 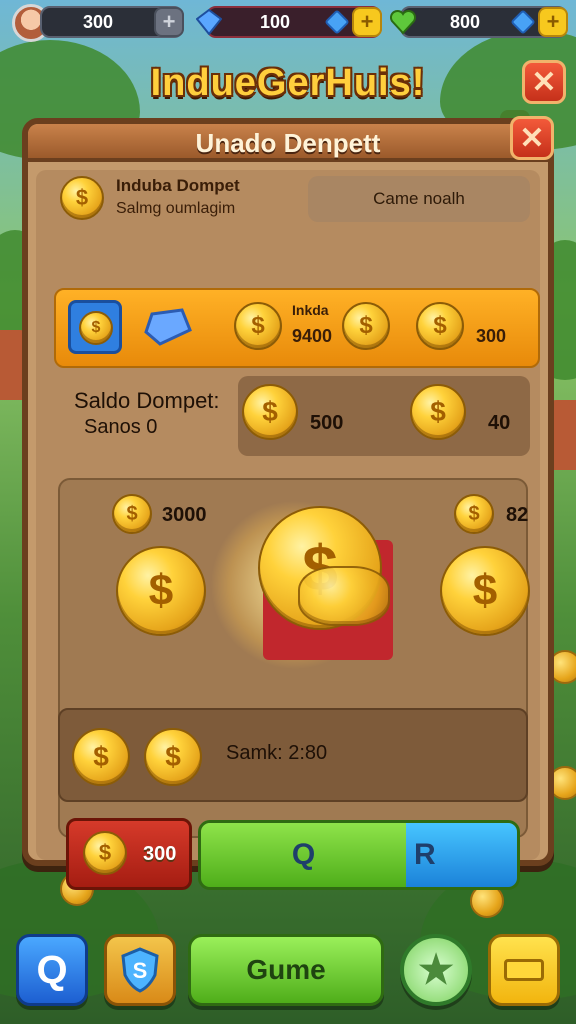 I want to click on nav-shield-button: S, so click(x=140, y=970).